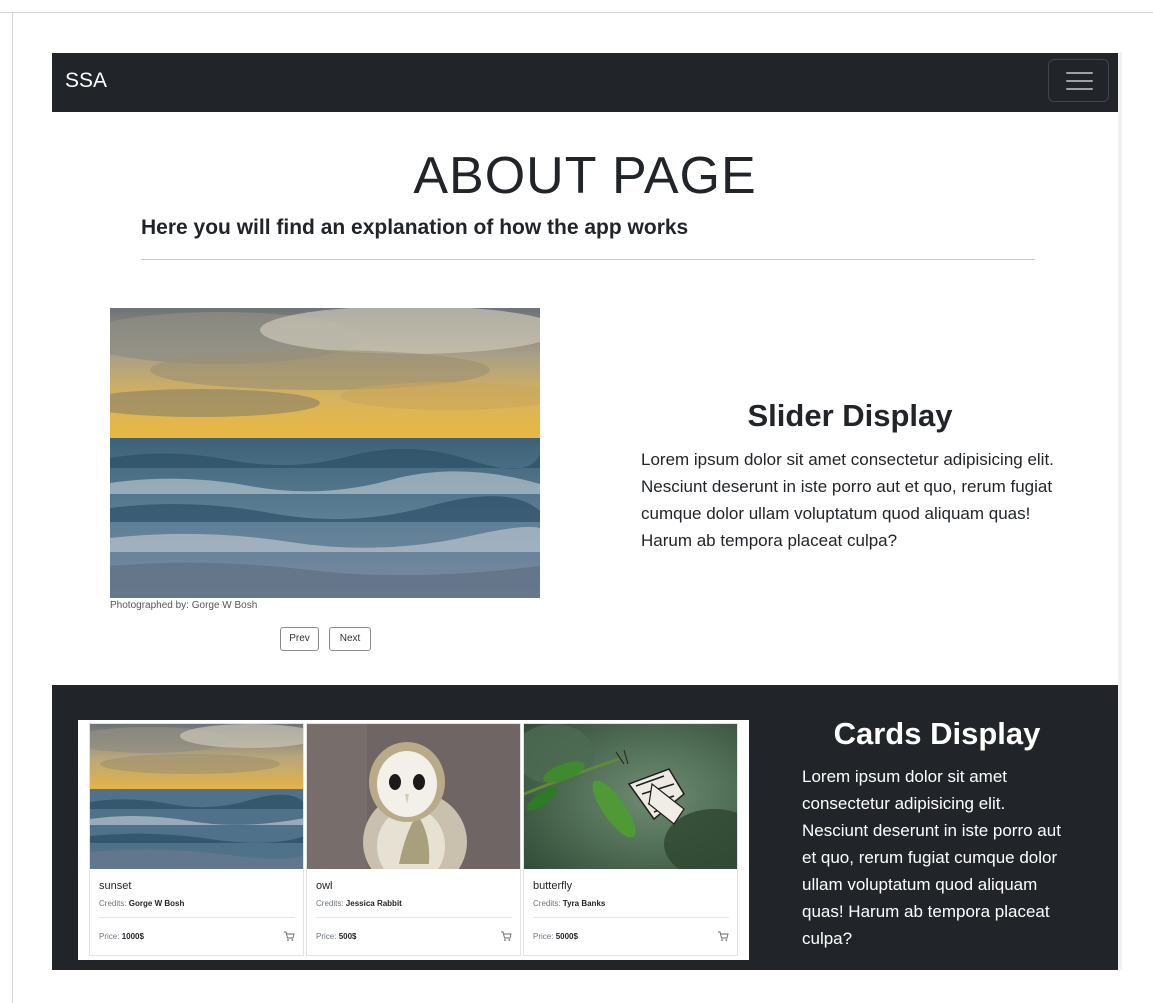 Image resolution: width=1153 pixels, height=1003 pixels. Describe the element at coordinates (299, 639) in the screenshot. I see `slider-prev-button: Prev` at that location.